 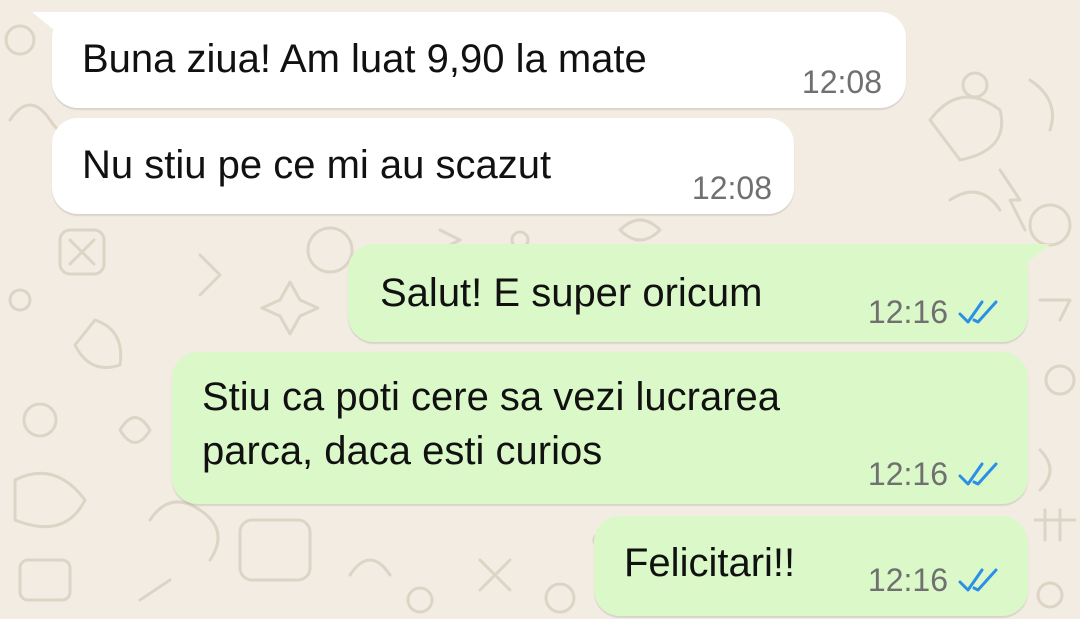 I want to click on message-incoming: Buna ziua! Am luat 9,90 la mate 12:08, so click(x=469, y=60).